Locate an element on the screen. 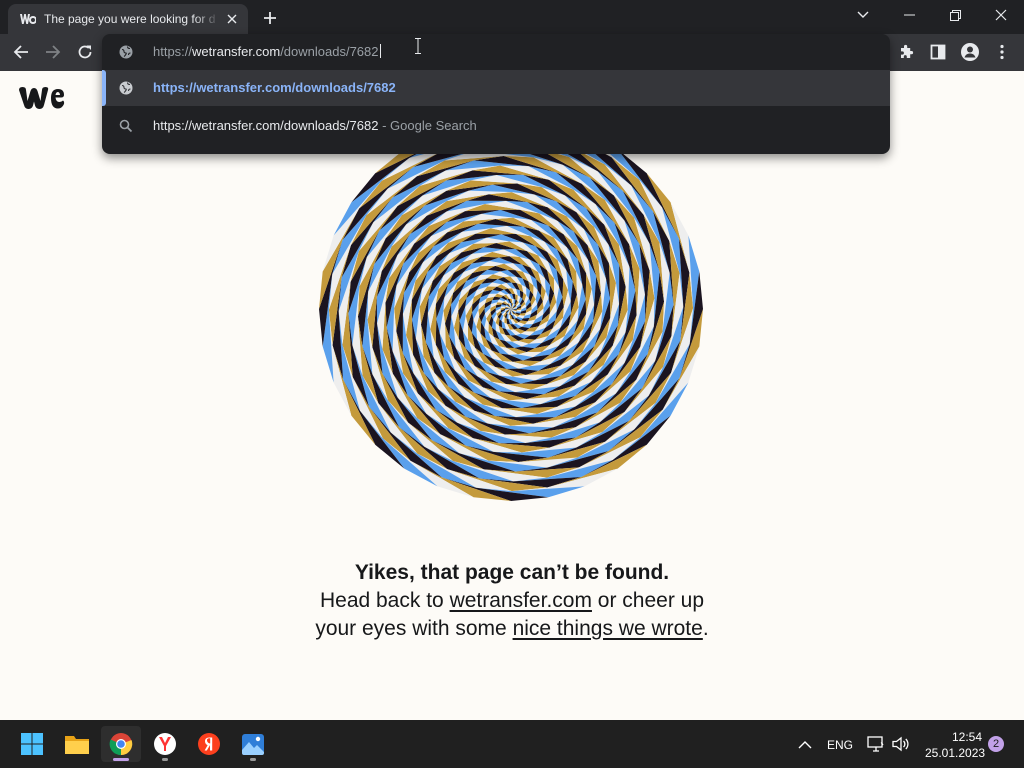 The height and width of the screenshot is (768, 1024). start-button is located at coordinates (32, 744).